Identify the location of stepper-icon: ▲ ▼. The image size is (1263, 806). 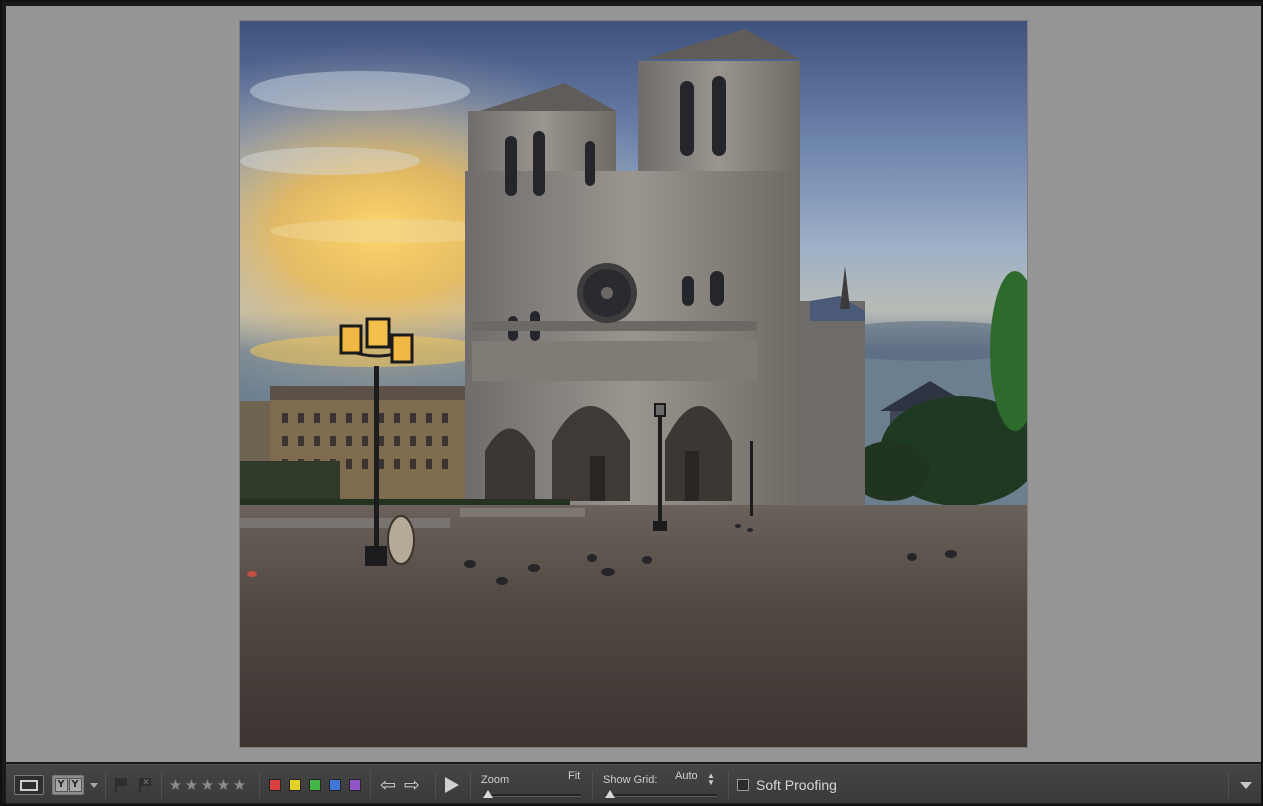
(711, 779).